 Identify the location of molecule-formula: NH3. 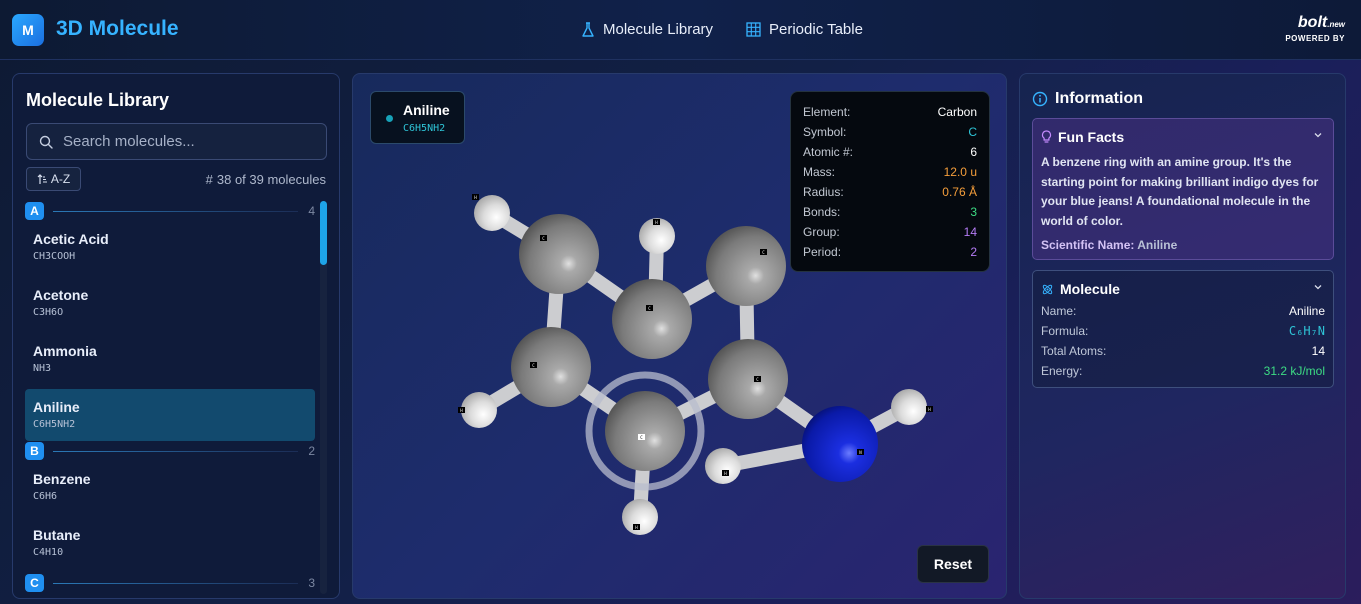
(42, 368).